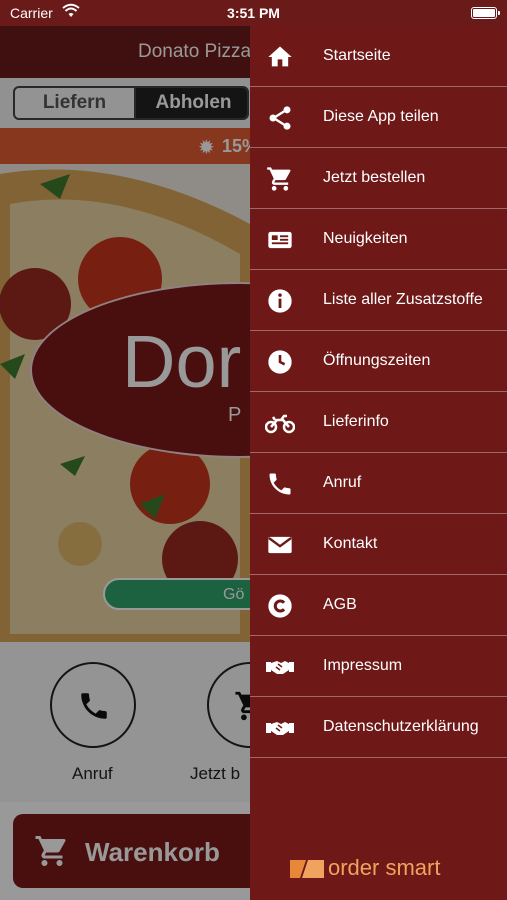 This screenshot has height=900, width=507. Describe the element at coordinates (378, 483) in the screenshot. I see `menu-item-call: Anruf` at that location.